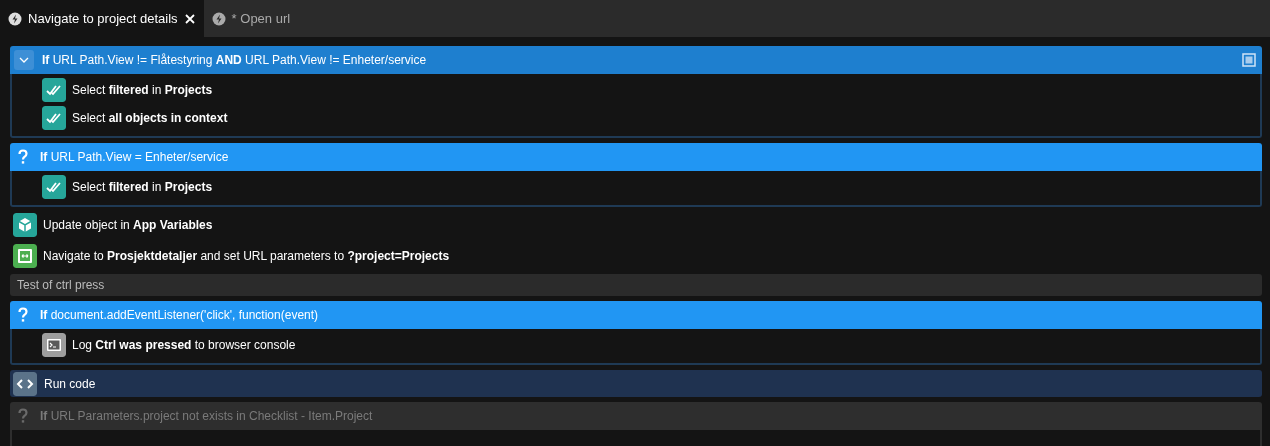 The image size is (1270, 446). I want to click on tab: Navigate to project details, so click(102, 18).